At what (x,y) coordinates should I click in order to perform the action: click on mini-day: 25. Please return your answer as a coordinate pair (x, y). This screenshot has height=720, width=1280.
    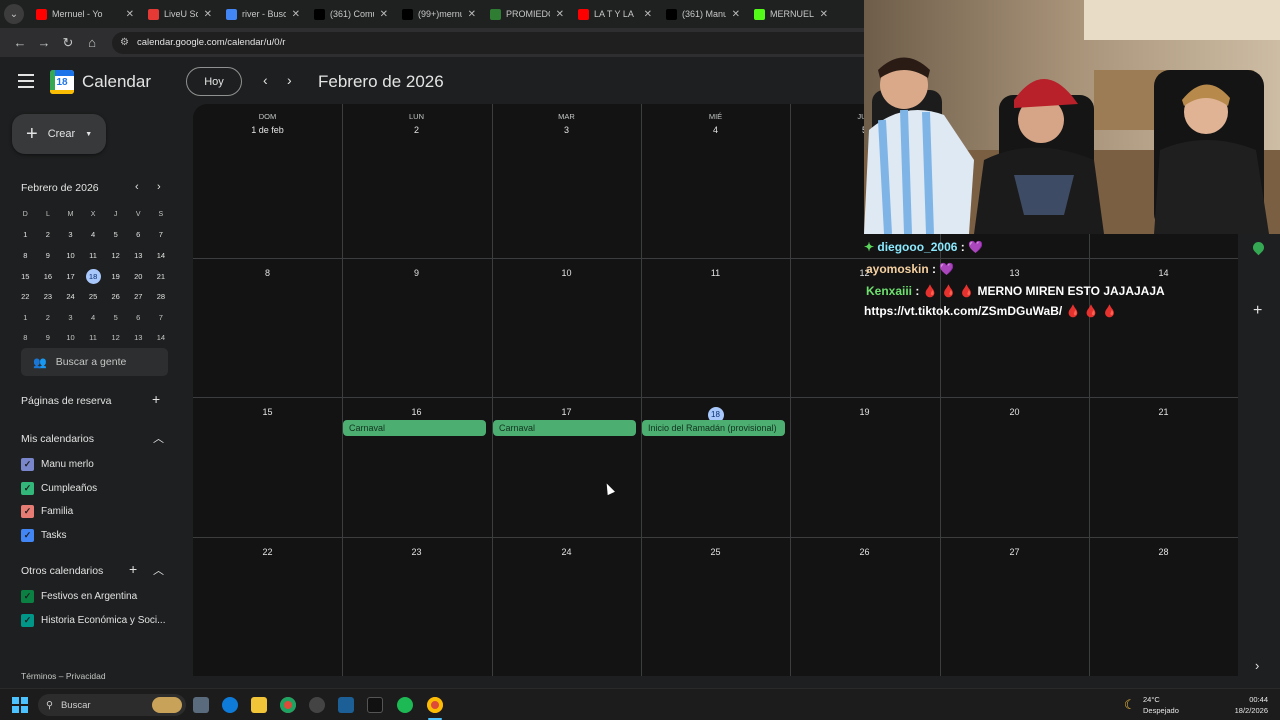
    Looking at the image, I should click on (93, 296).